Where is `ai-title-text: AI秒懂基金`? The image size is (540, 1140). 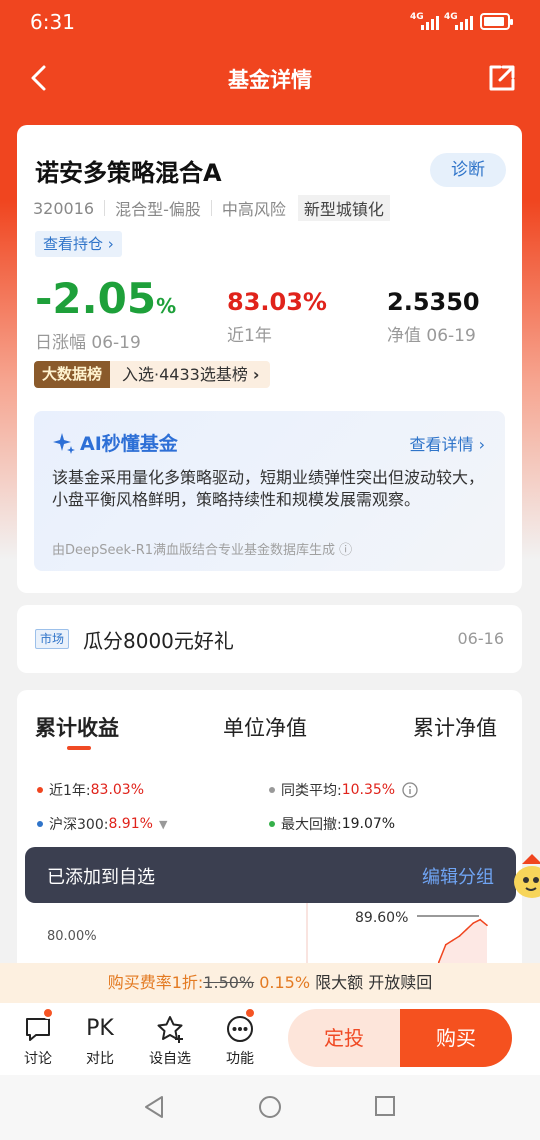 ai-title-text: AI秒懂基金 is located at coordinates (129, 444).